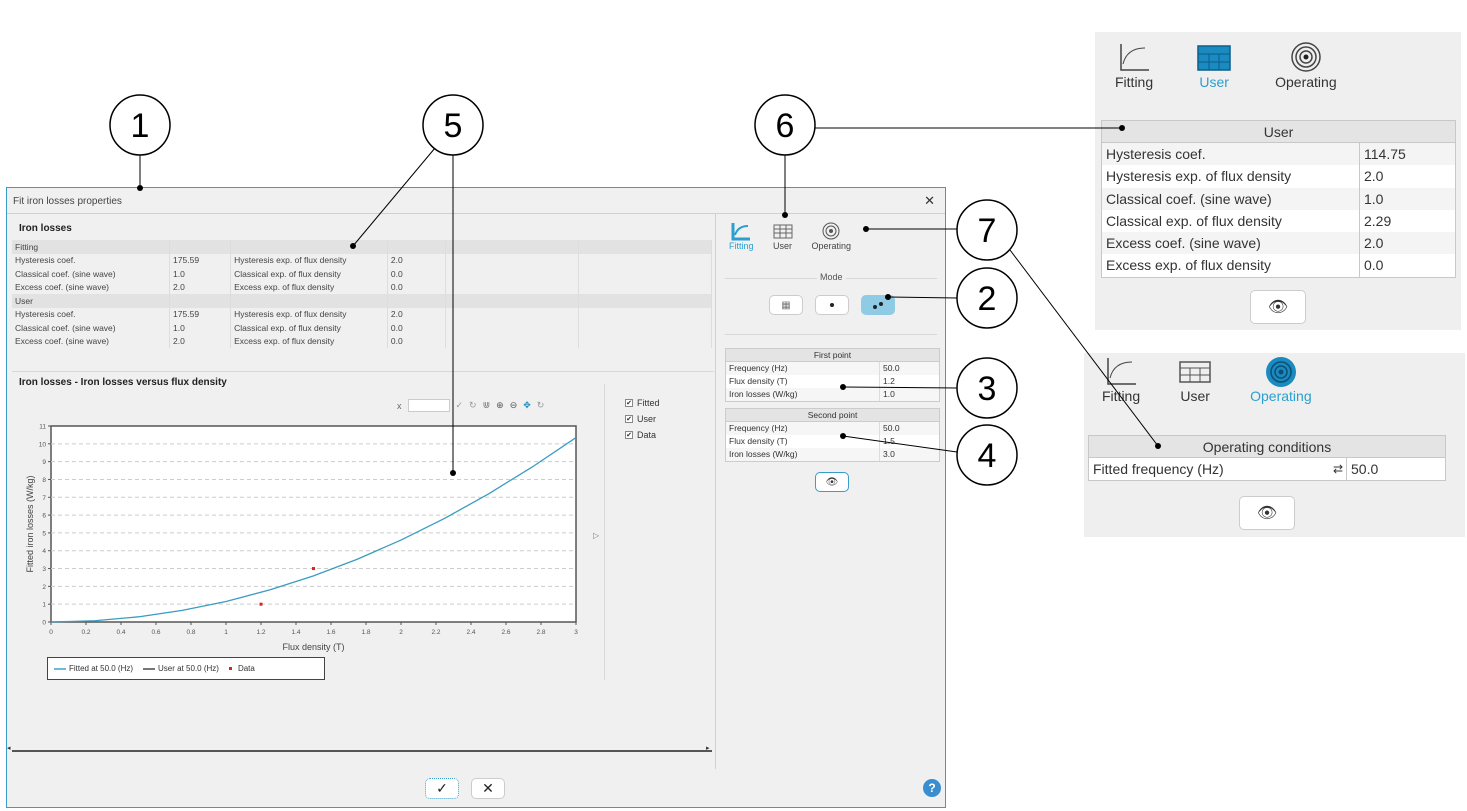  I want to click on row-value: 1.5, so click(887, 441).